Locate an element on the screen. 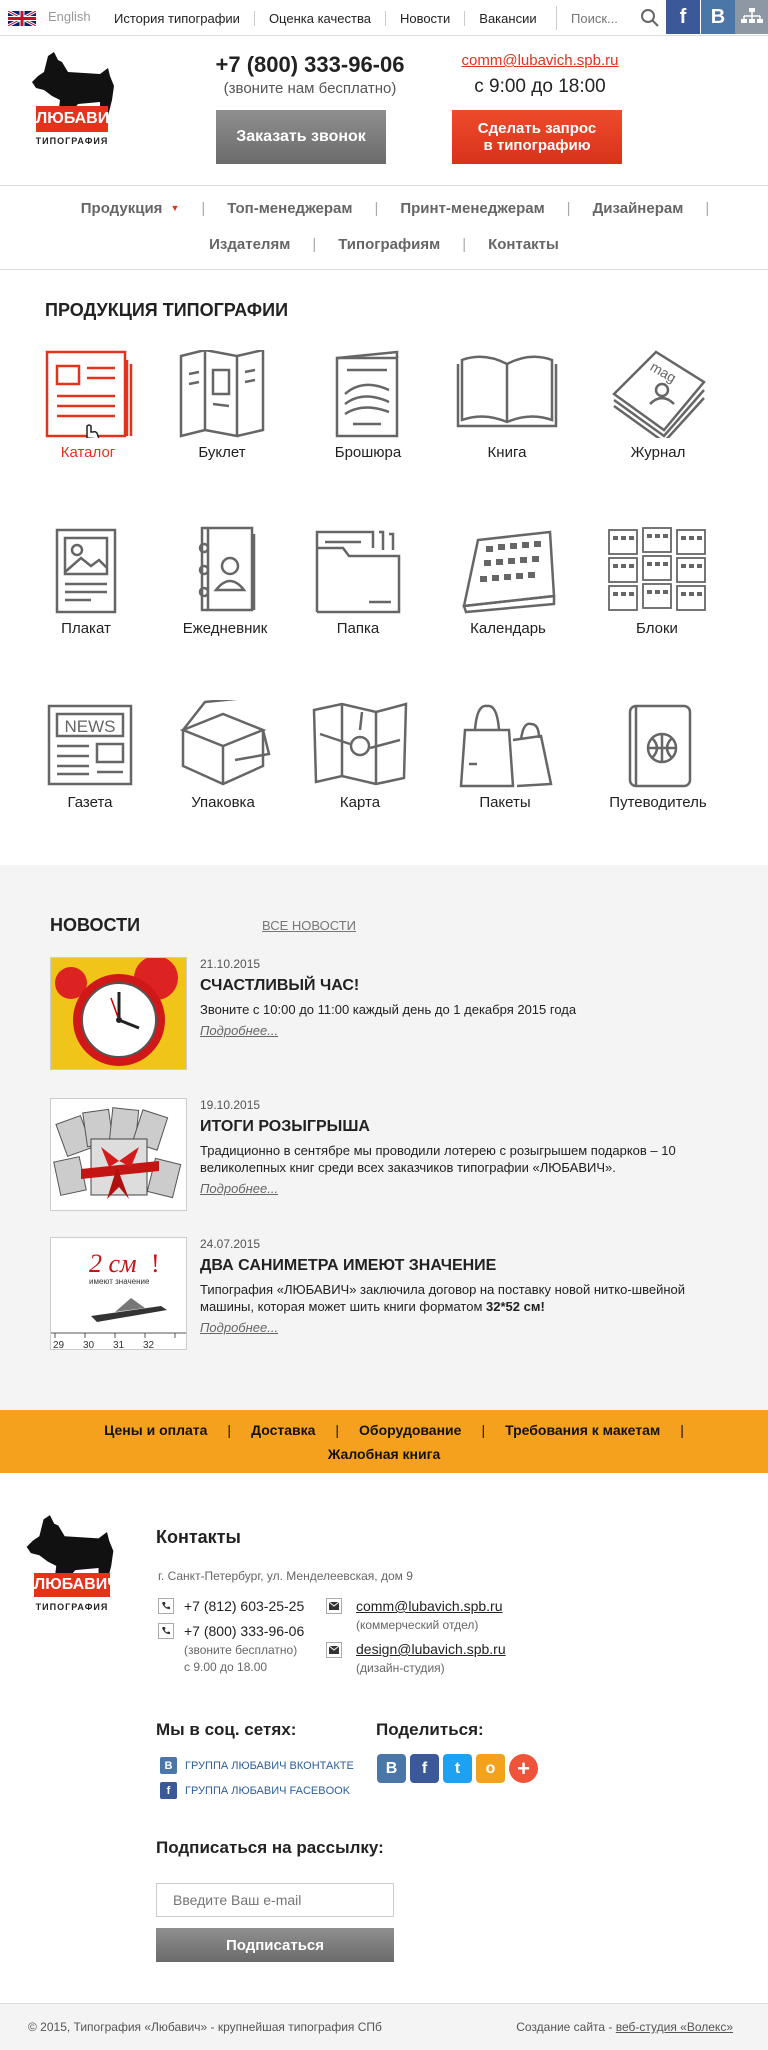 This screenshot has width=768, height=2050. news-headline: СЧАСТЛИВЫЙ ЧАС! is located at coordinates (279, 986).